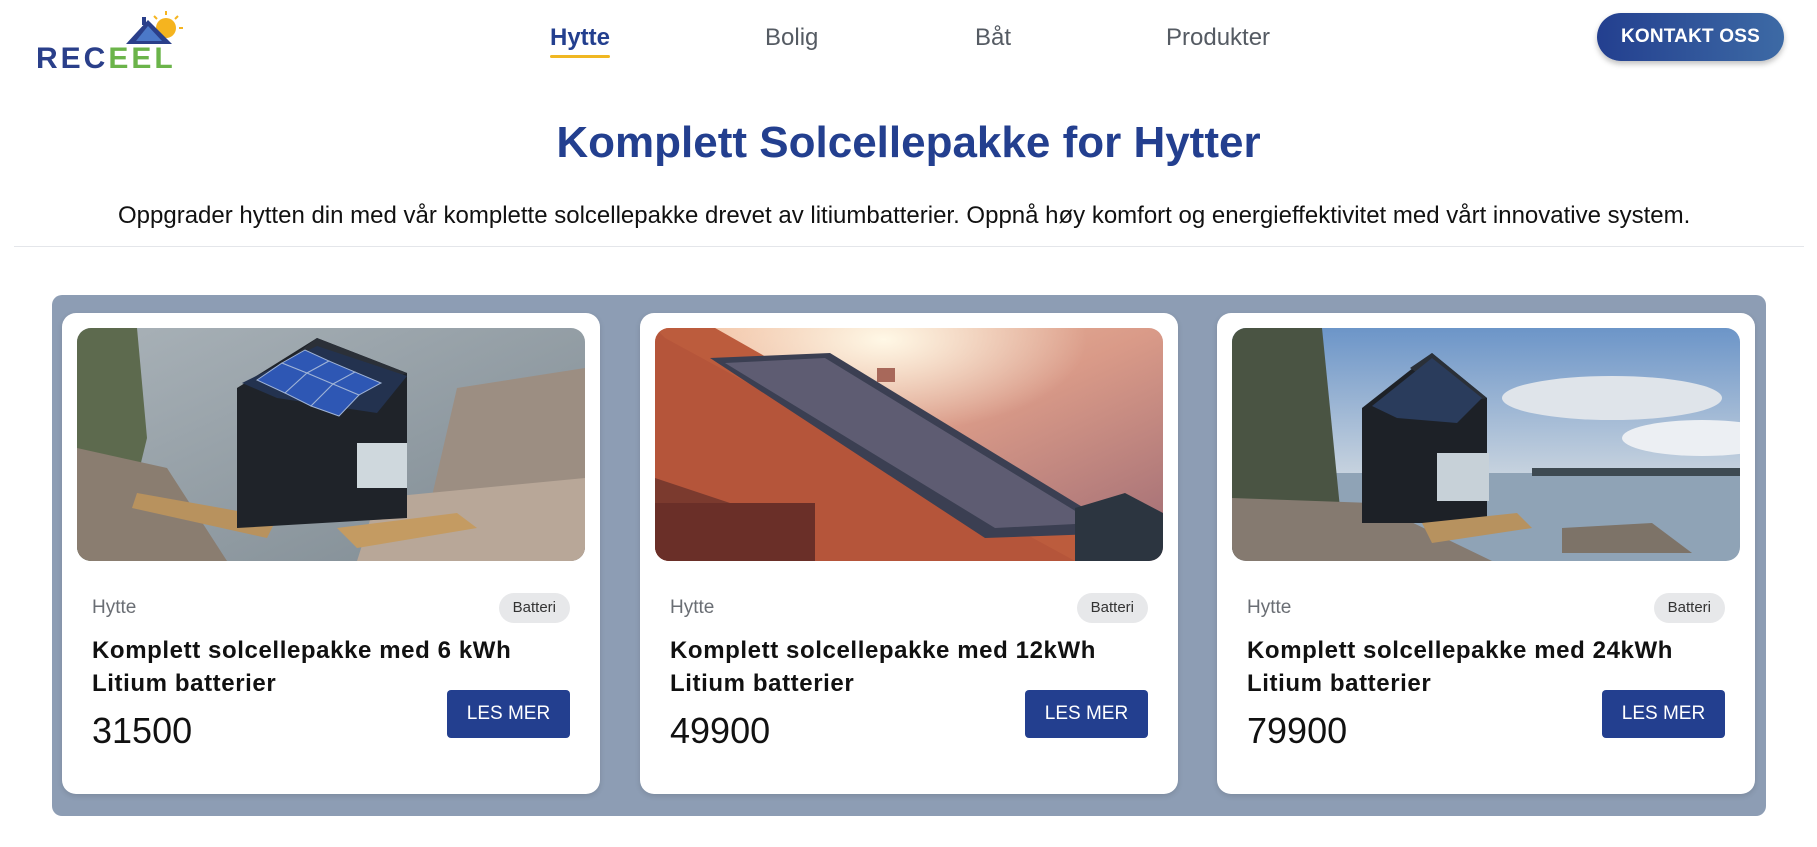 Image resolution: width=1817 pixels, height=847 pixels. I want to click on product-image-black-cabin-rocky-shore, so click(331, 444).